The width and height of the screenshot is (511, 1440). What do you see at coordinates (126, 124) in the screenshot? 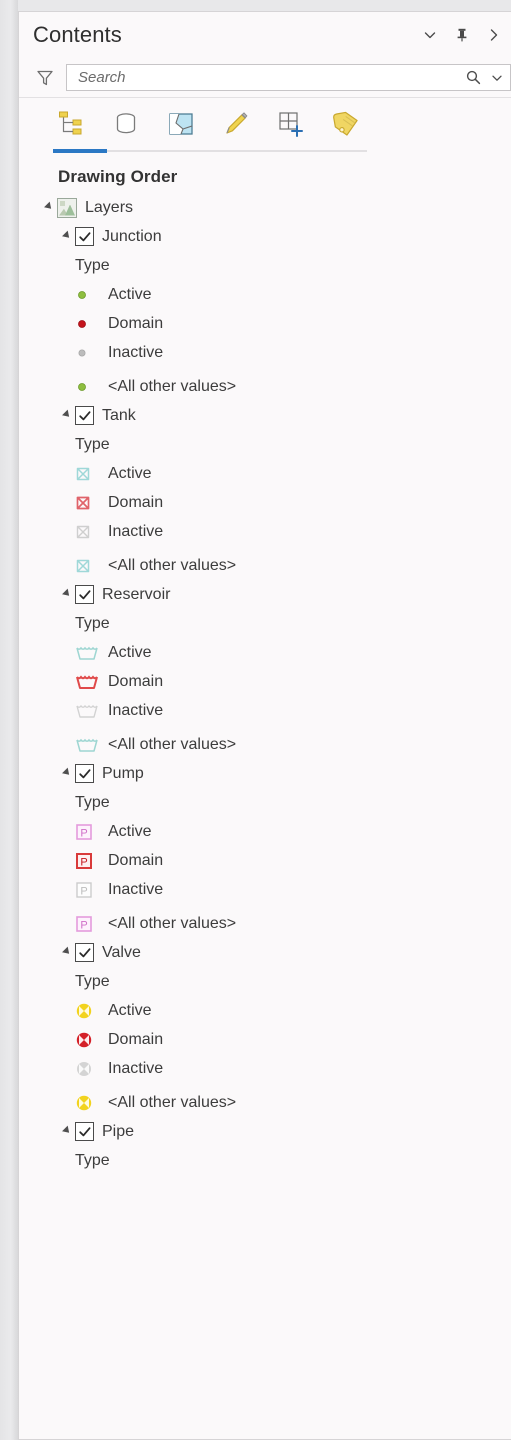
I see `tab-data-source` at bounding box center [126, 124].